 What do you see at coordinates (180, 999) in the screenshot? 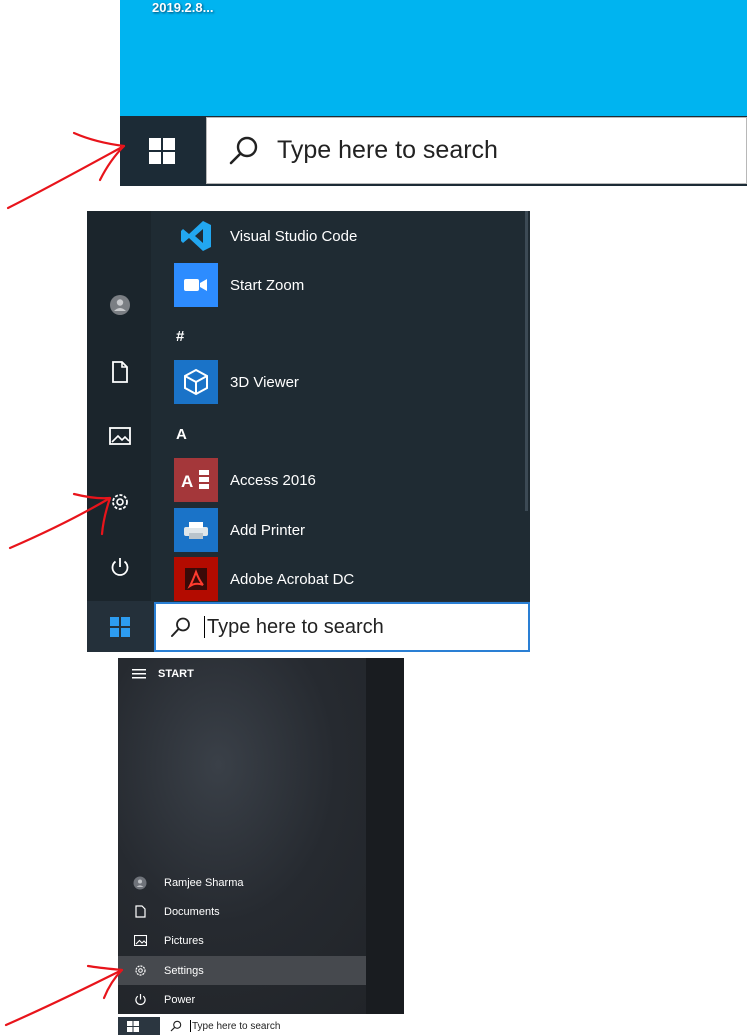
I see `menu-item-label: Power` at bounding box center [180, 999].